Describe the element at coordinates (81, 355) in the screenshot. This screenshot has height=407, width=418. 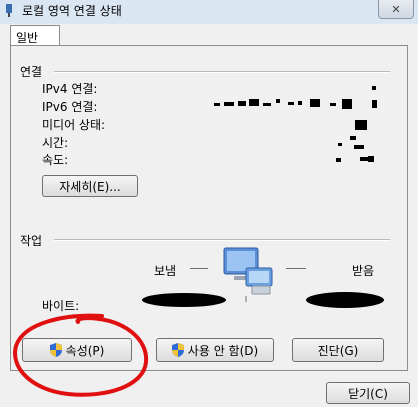
I see `annotation-circle` at that location.